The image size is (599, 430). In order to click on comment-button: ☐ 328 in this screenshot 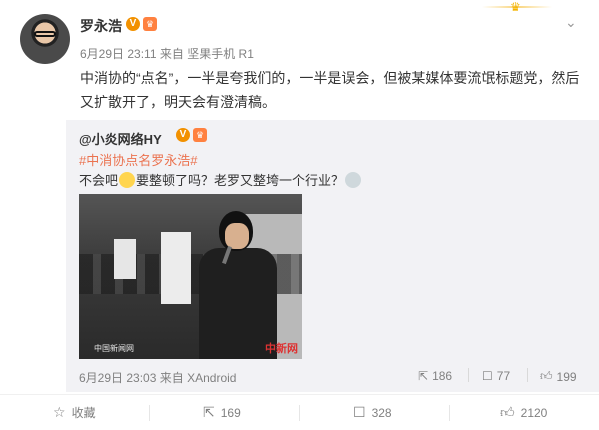, I will do `click(372, 412)`.